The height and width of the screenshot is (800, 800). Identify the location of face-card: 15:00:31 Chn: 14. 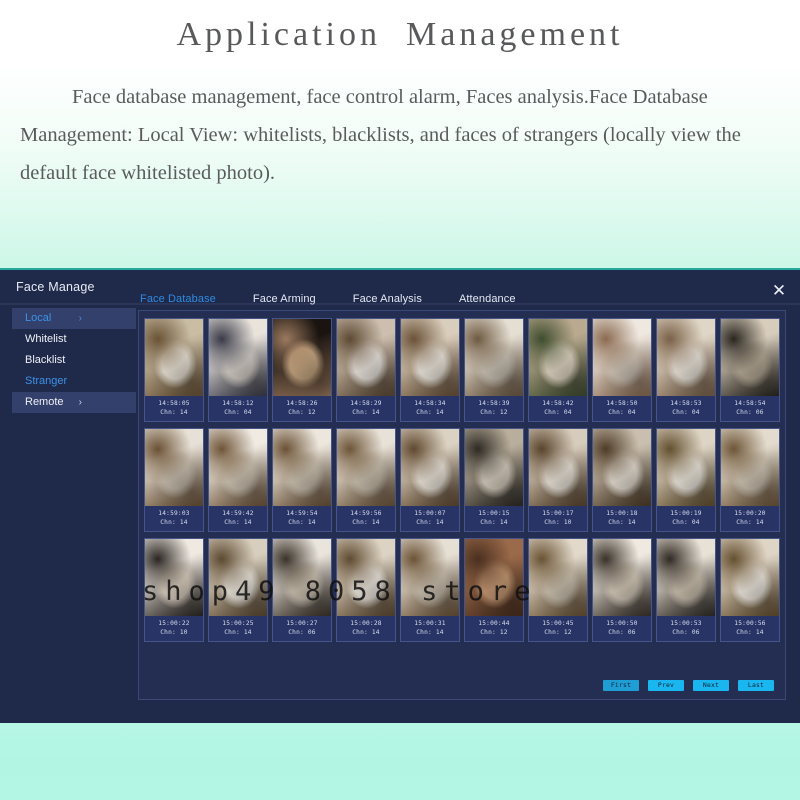
(430, 590).